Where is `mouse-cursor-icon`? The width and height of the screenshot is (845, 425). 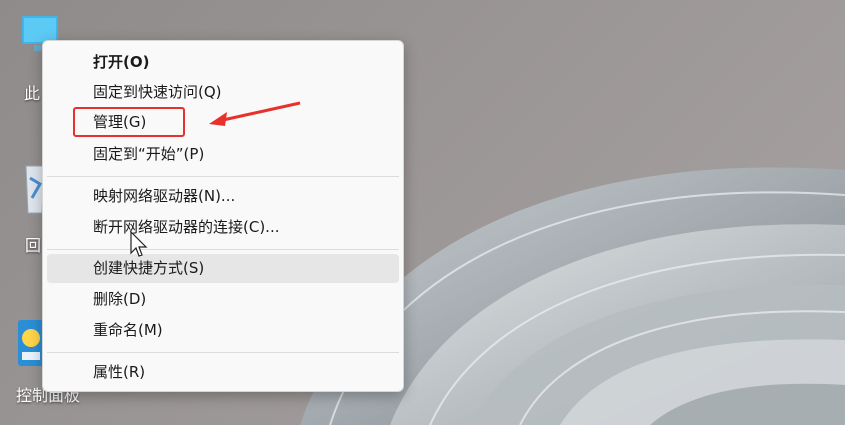
mouse-cursor-icon is located at coordinates (139, 244).